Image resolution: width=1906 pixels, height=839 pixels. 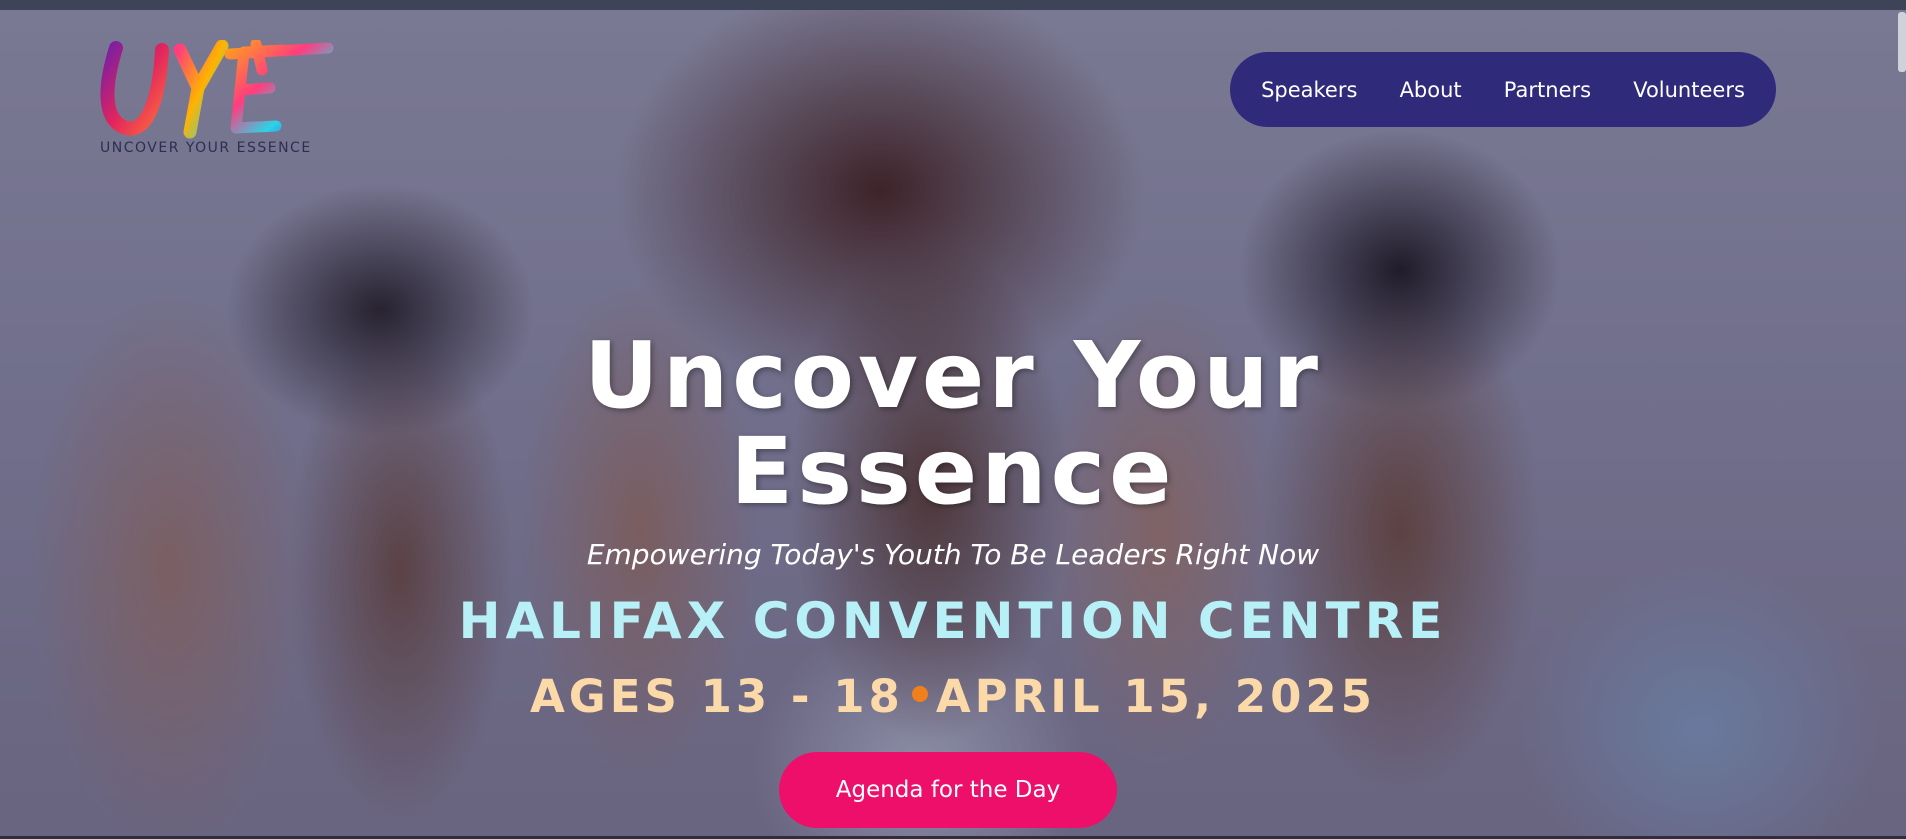 I want to click on site-logo: UNCOVER YOUR ESSENCE, so click(x=218, y=100).